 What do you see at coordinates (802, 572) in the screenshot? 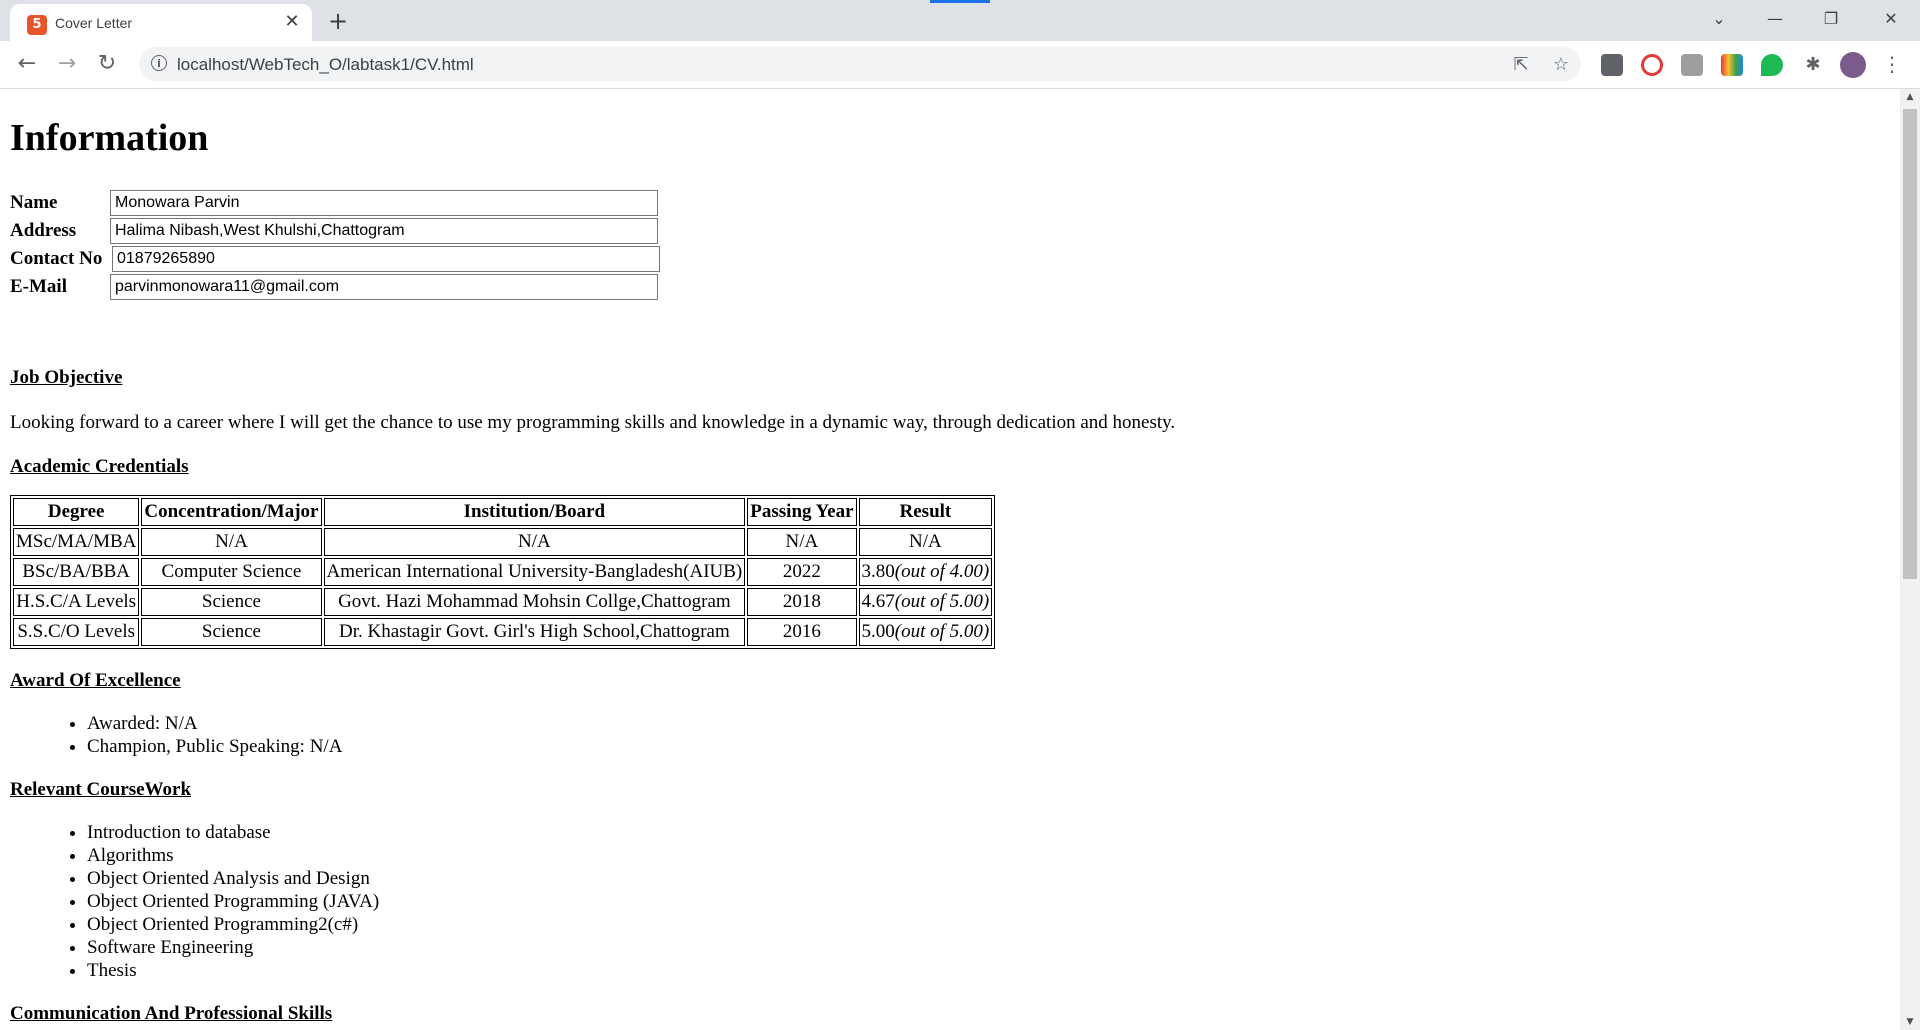
I see `cell-year: 2022` at bounding box center [802, 572].